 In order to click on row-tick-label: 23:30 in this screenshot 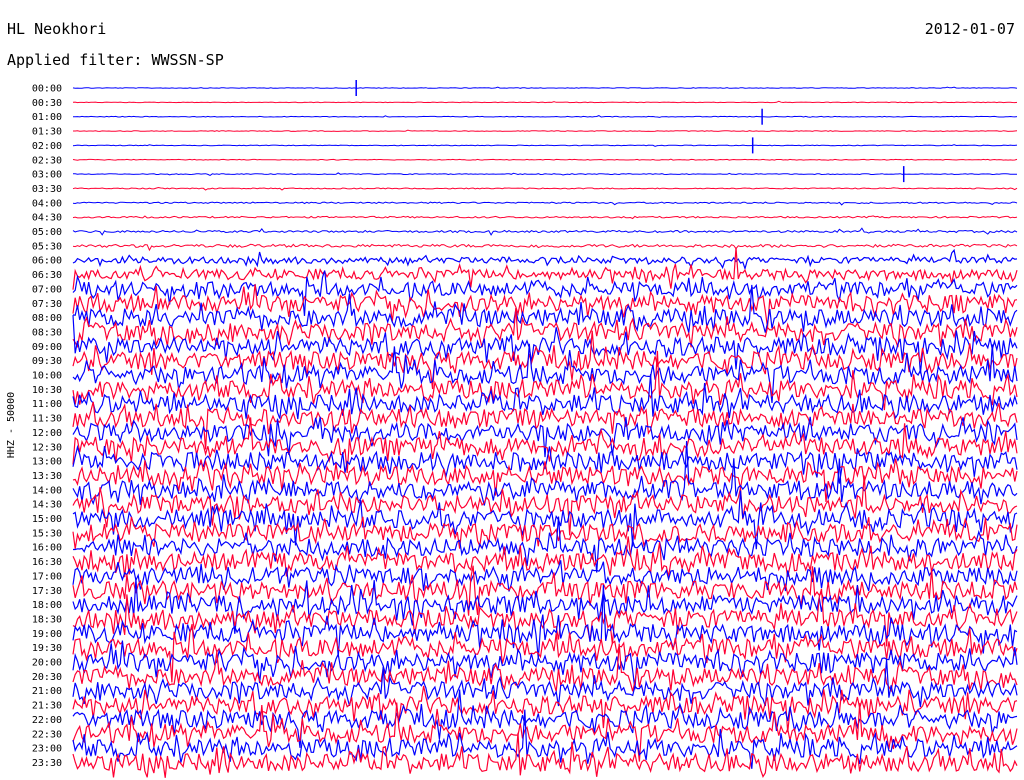, I will do `click(47, 763)`.